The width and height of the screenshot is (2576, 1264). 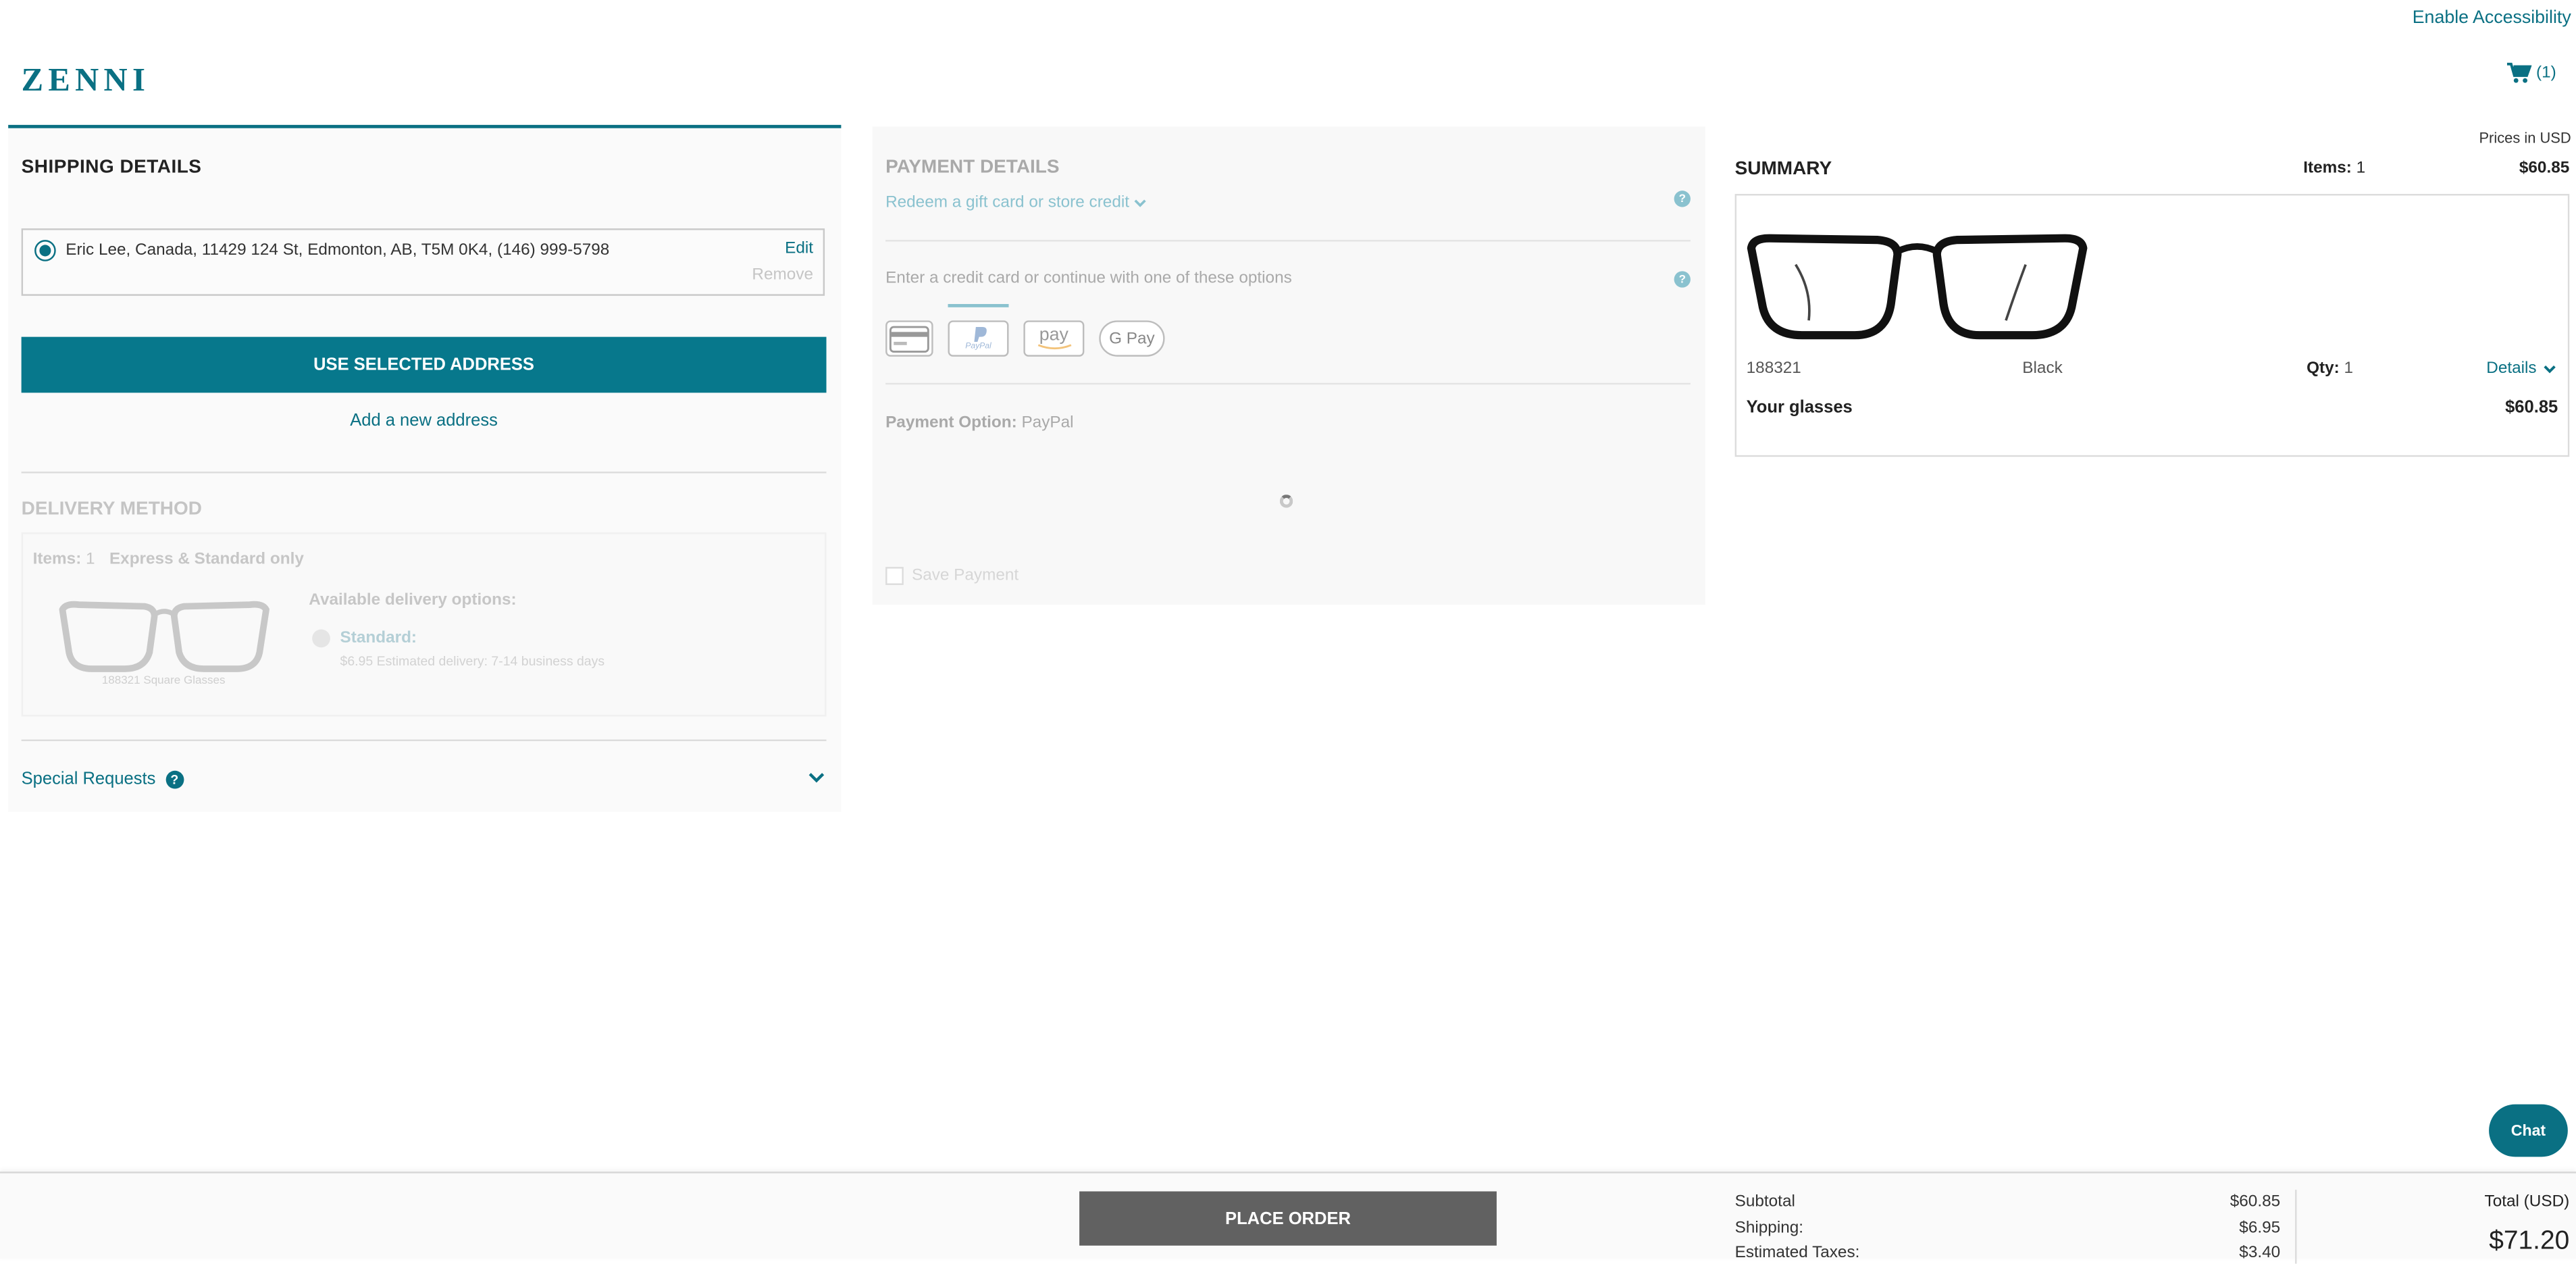 I want to click on payment-option-value: PayPal, so click(x=1047, y=423).